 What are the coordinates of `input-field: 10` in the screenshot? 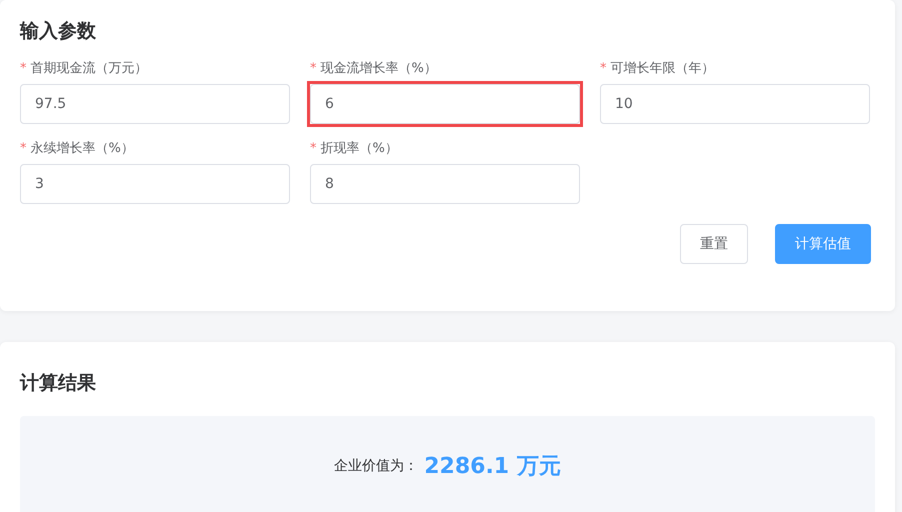 It's located at (735, 104).